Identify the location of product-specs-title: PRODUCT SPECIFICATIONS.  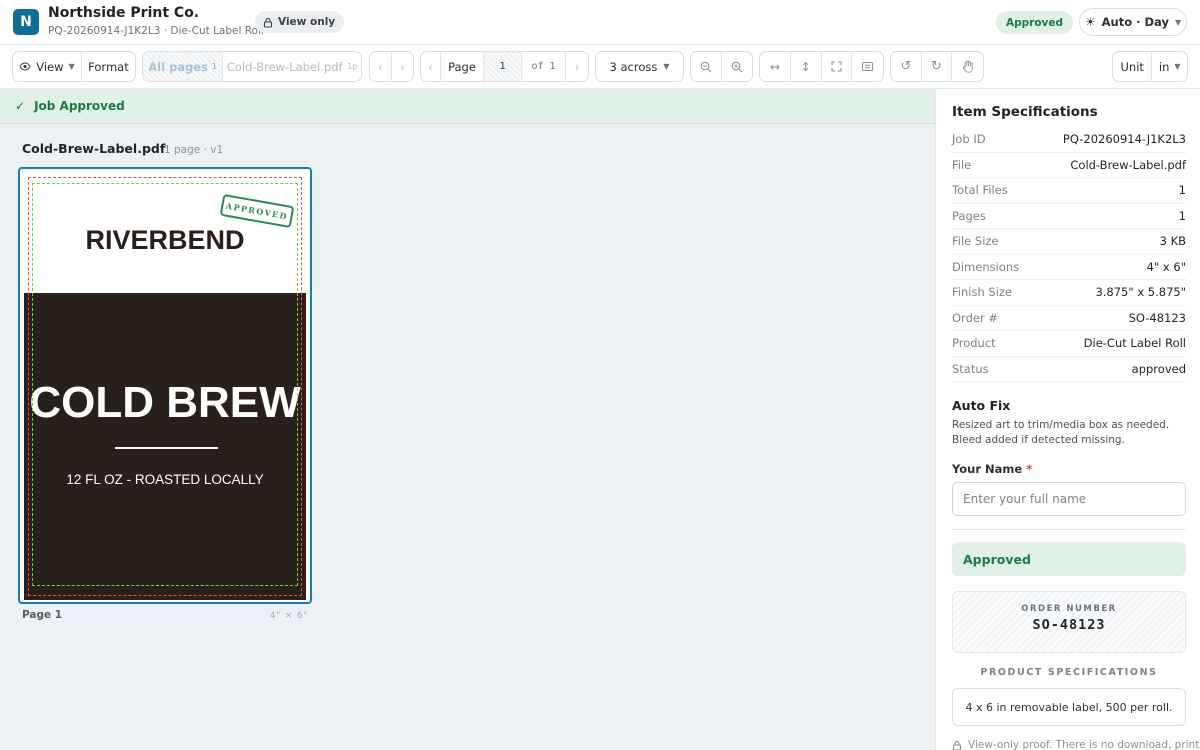
(1069, 672).